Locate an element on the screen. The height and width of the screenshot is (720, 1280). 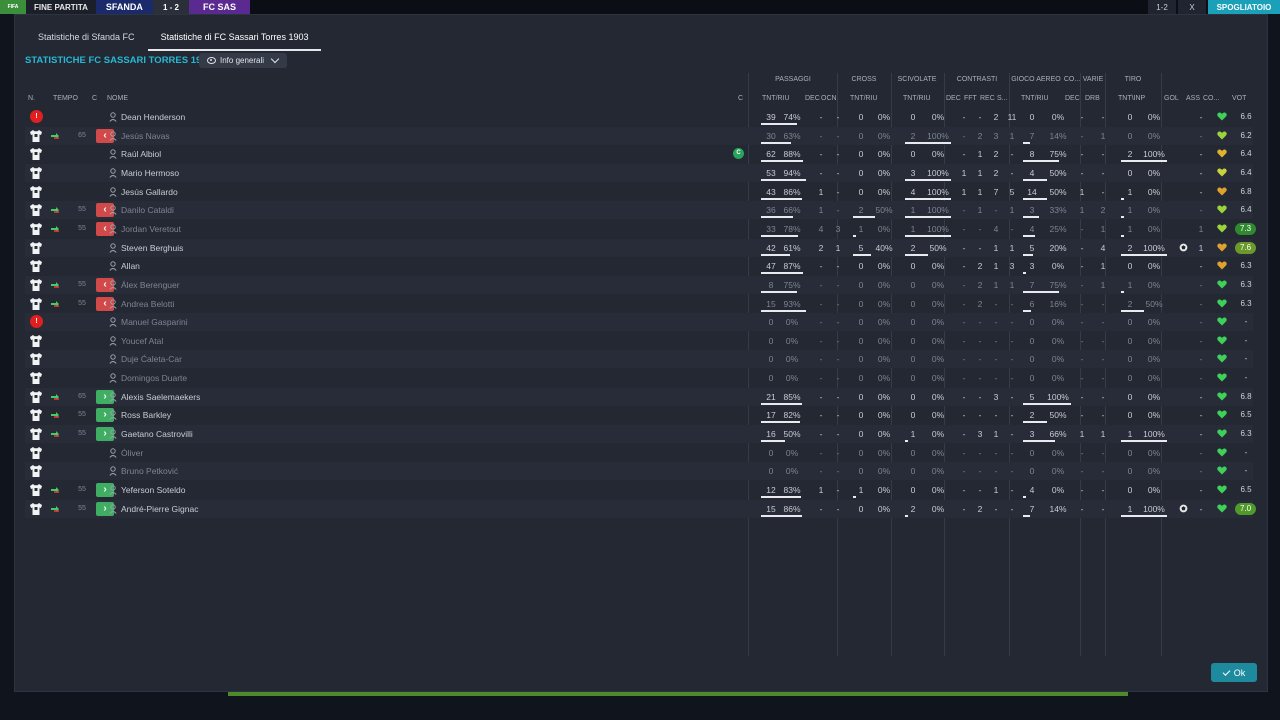
table-row: Allan 47 87% - -0 0% 0 0% -2 1 3 3 0% -1 0 0% -6.3 is located at coordinates (639, 266).